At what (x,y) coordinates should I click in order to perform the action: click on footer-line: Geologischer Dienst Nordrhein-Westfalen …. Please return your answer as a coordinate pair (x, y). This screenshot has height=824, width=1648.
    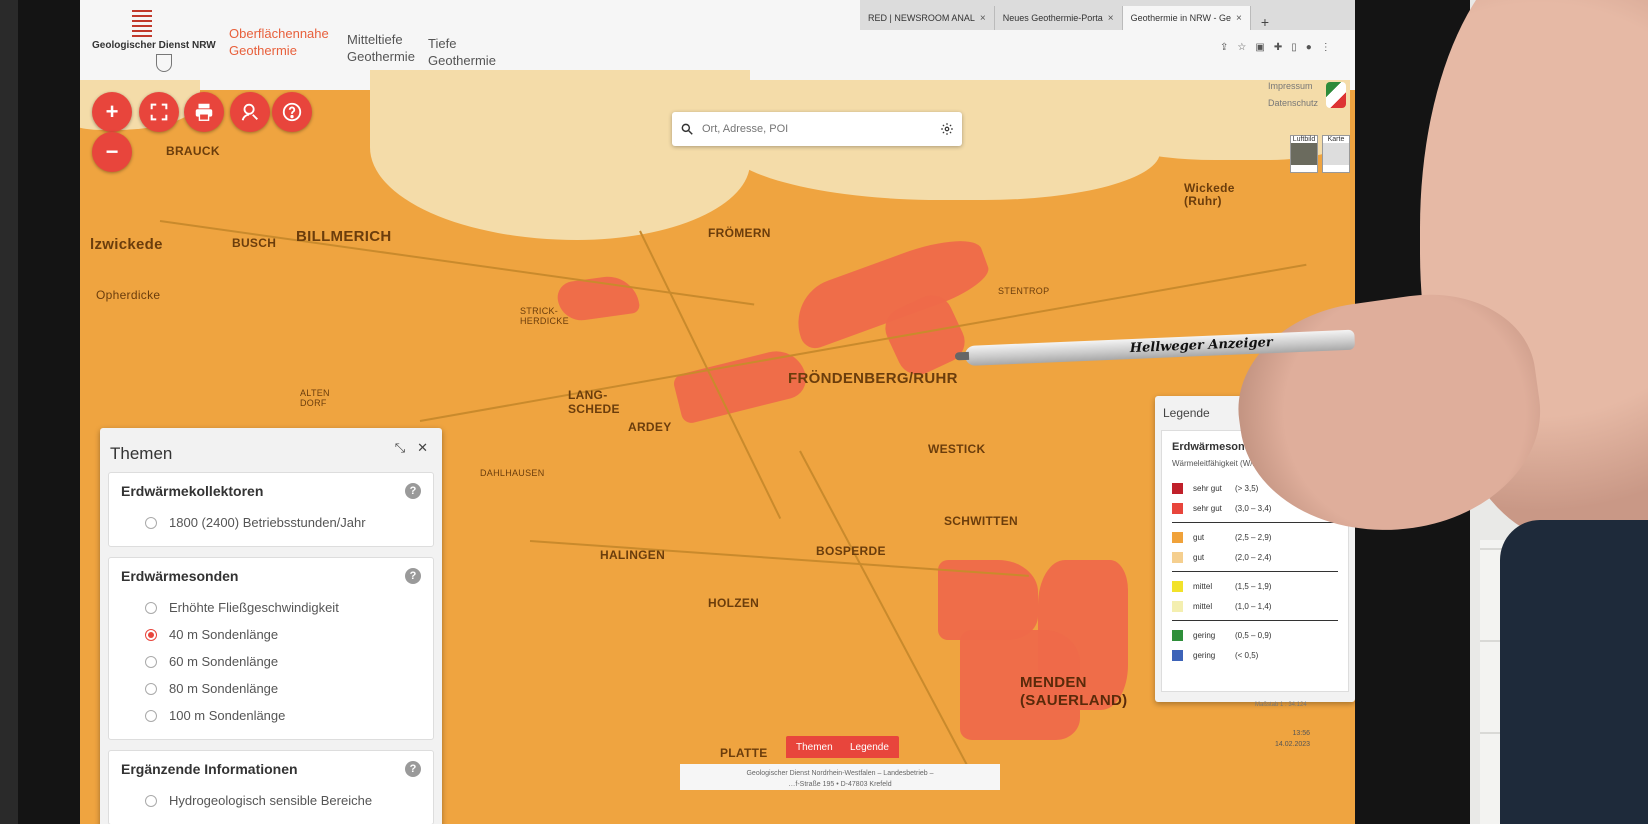
    Looking at the image, I should click on (840, 773).